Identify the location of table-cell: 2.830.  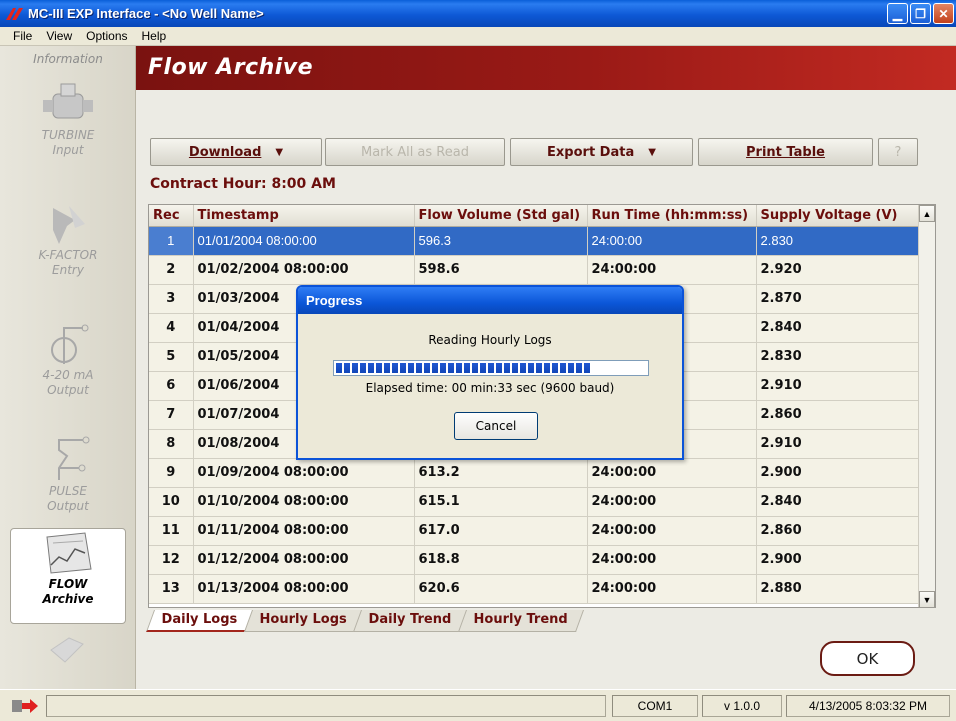
(838, 357).